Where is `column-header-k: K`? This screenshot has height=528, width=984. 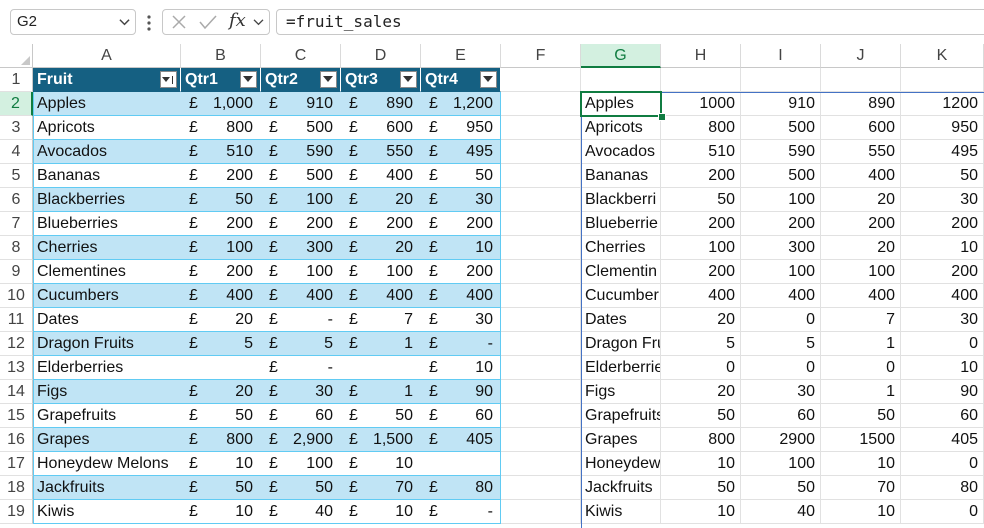 column-header-k: K is located at coordinates (942, 56).